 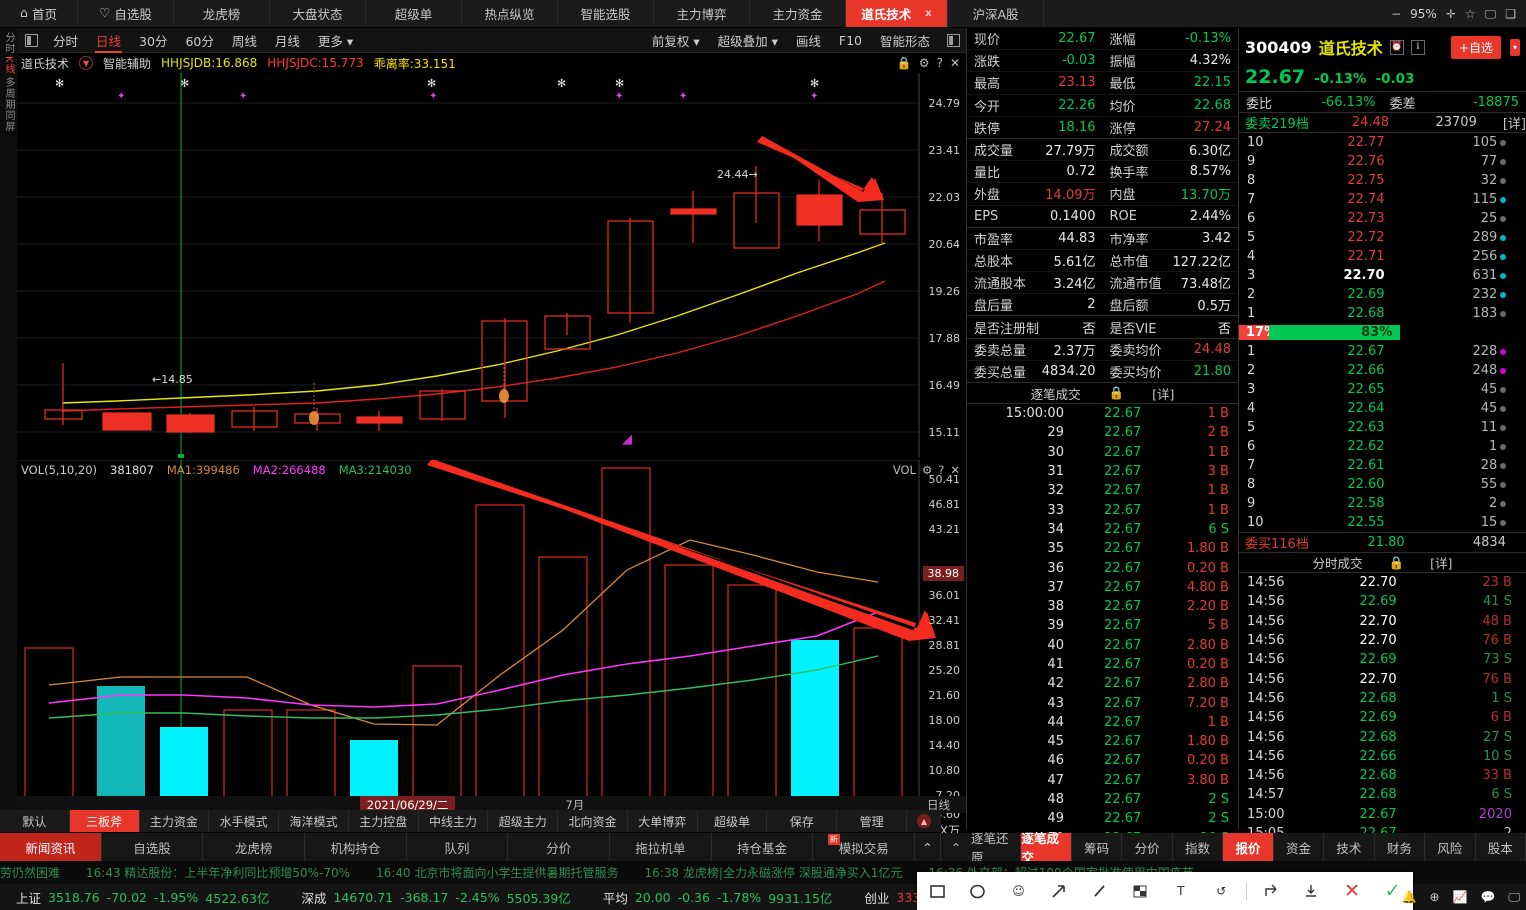 What do you see at coordinates (35, 821) in the screenshot?
I see `strategy-button-0: 默认` at bounding box center [35, 821].